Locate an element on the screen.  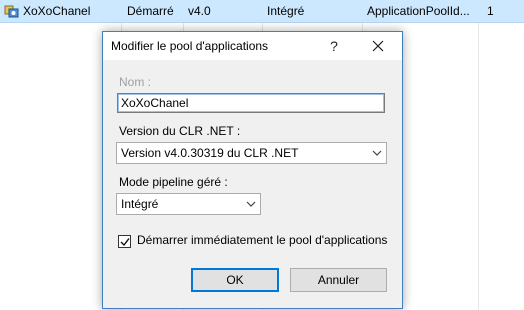
pipeline-mode-value: Intégré is located at coordinates (140, 204).